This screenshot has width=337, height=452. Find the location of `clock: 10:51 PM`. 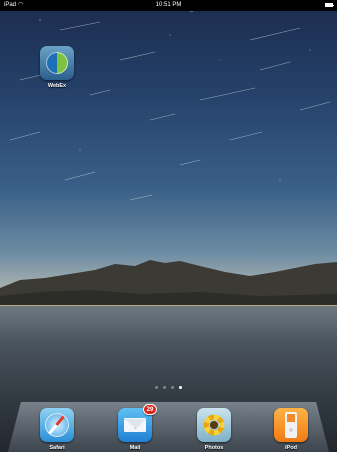

clock: 10:51 PM is located at coordinates (168, 5).